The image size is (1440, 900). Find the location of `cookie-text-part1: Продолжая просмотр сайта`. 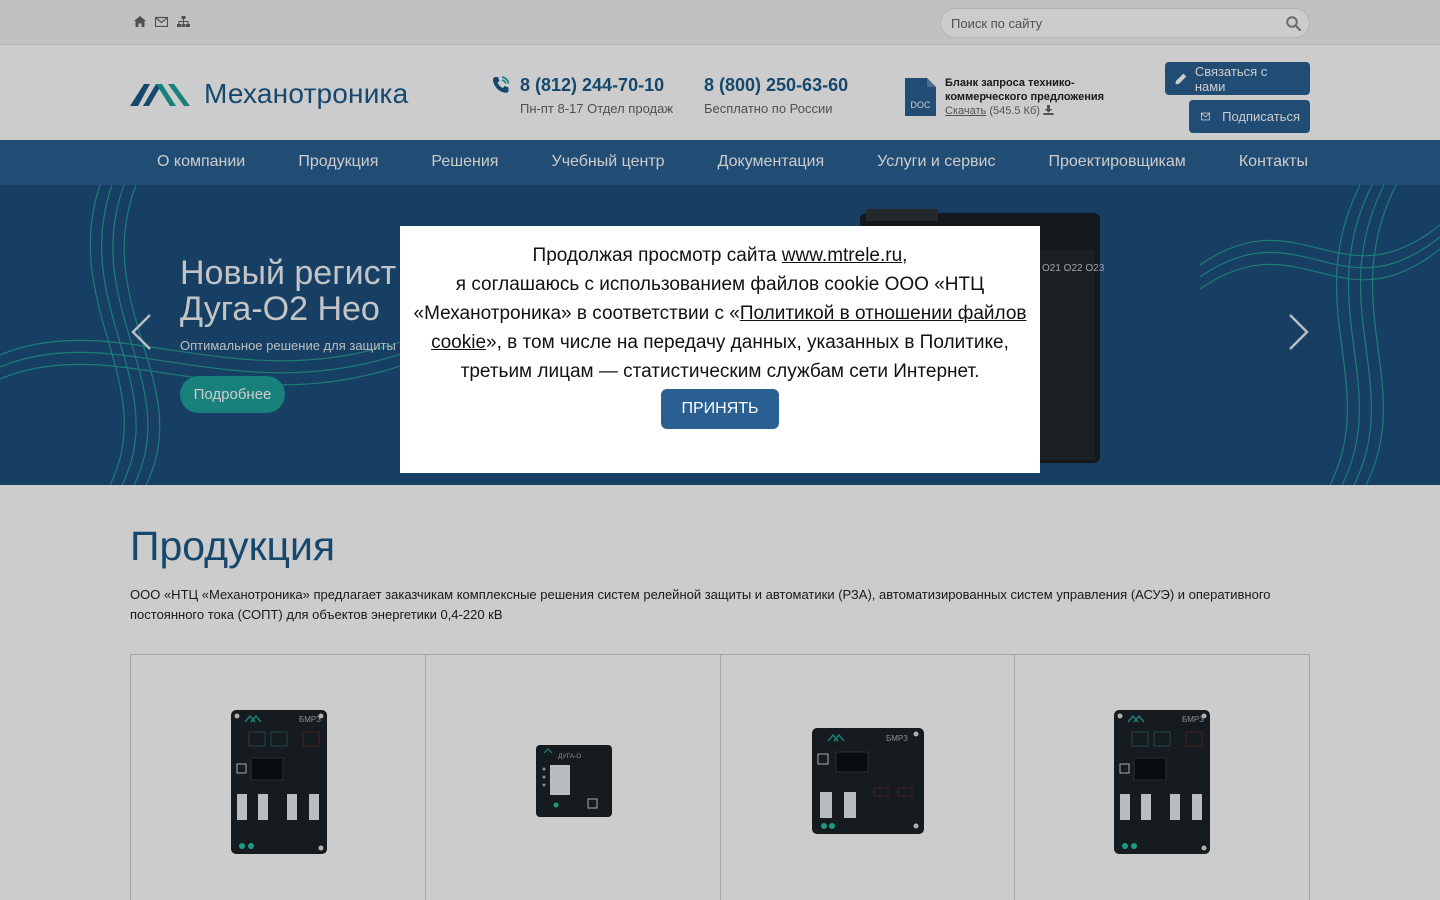

cookie-text-part1: Продолжая просмотр сайта is located at coordinates (657, 255).